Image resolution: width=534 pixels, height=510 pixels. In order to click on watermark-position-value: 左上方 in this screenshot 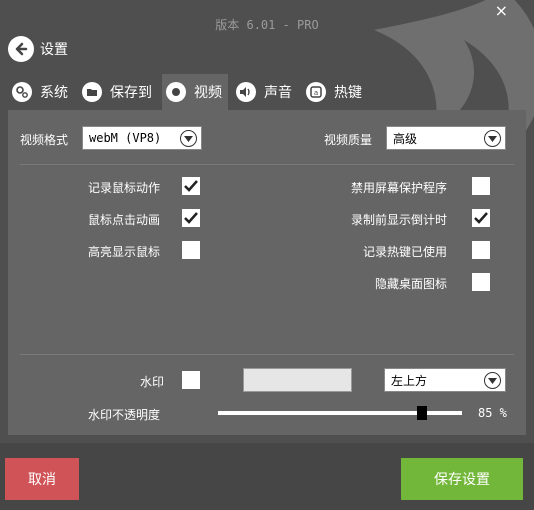, I will do `click(409, 380)`.